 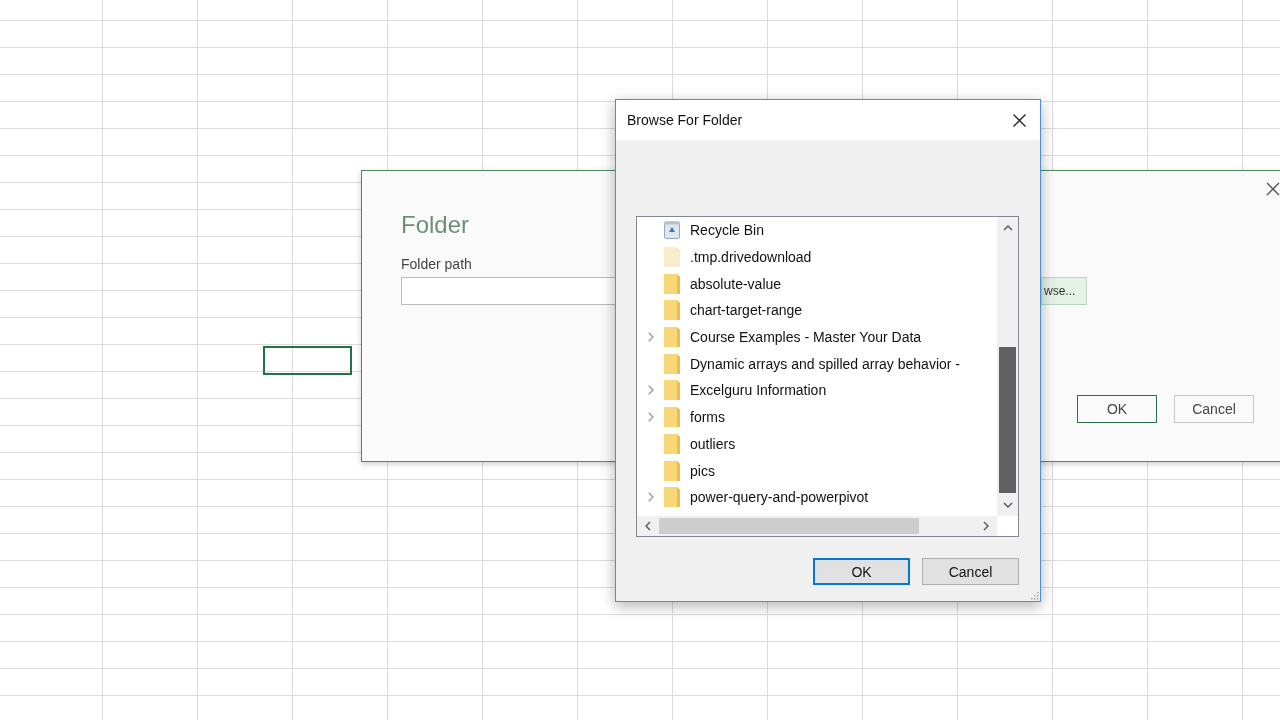 What do you see at coordinates (436, 264) in the screenshot?
I see `field-label: Folder path` at bounding box center [436, 264].